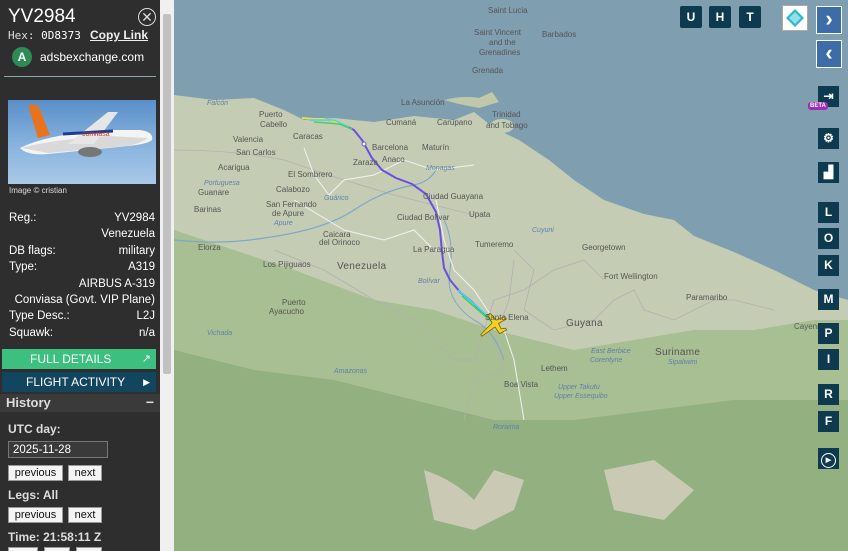  Describe the element at coordinates (828, 421) in the screenshot. I see `map-button-f: F` at that location.